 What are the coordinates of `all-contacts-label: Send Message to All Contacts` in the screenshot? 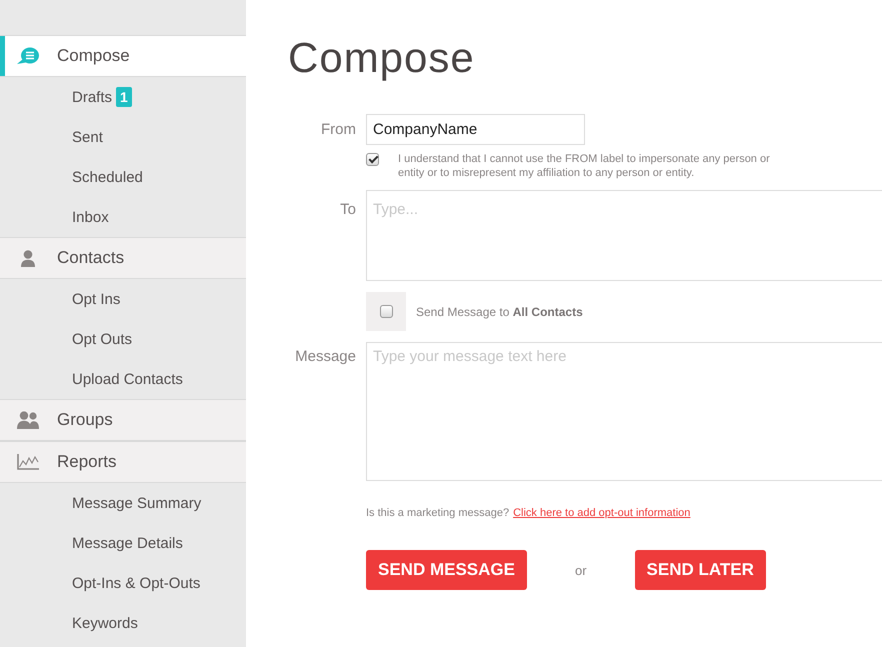 It's located at (499, 311).